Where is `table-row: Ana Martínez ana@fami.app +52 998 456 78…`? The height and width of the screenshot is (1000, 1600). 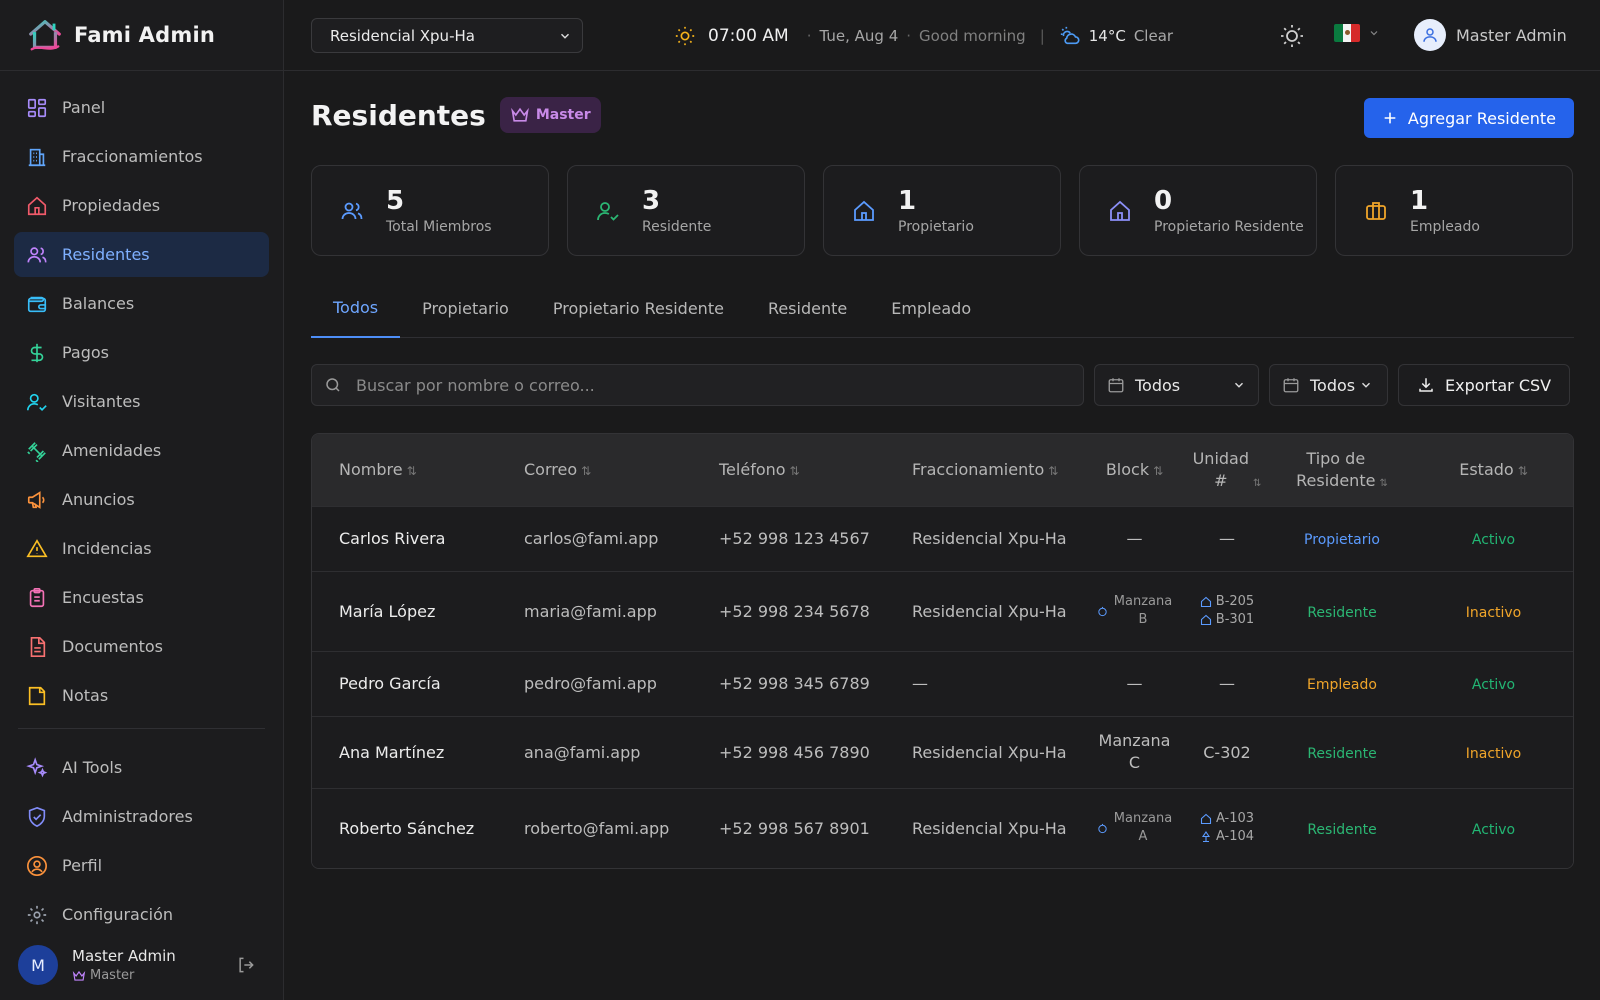 table-row: Ana Martínez ana@fami.app +52 998 456 78… is located at coordinates (942, 751).